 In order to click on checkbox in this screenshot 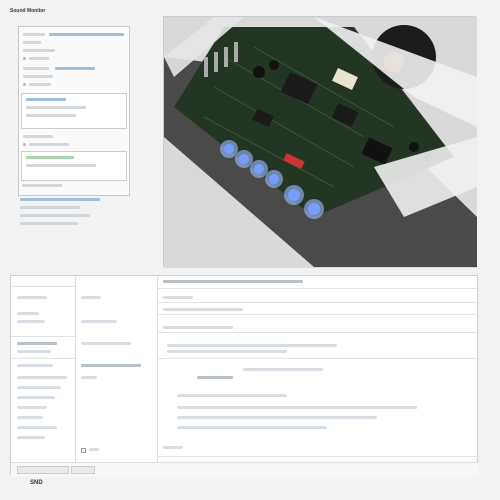, I will do `click(83, 450)`.